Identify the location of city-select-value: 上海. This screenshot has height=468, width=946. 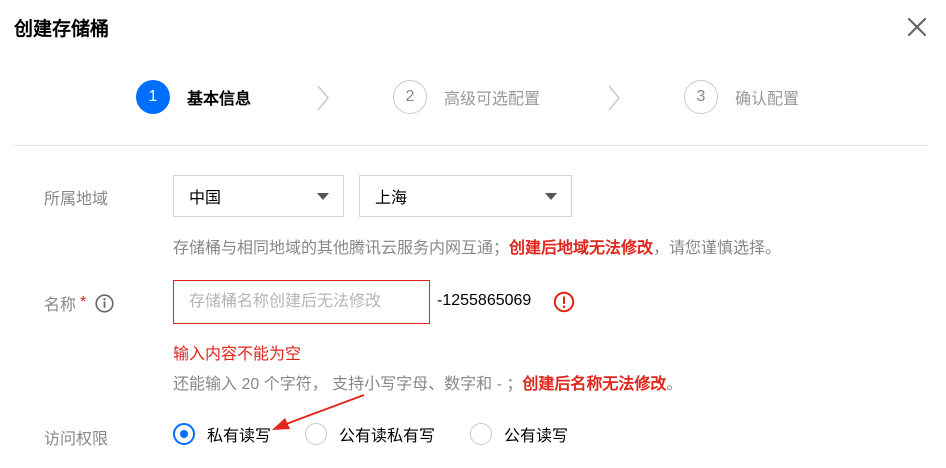
(391, 198).